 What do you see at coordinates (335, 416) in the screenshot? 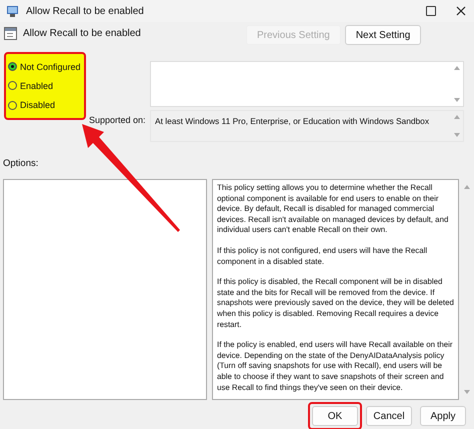
I see `dialog-button: OK` at bounding box center [335, 416].